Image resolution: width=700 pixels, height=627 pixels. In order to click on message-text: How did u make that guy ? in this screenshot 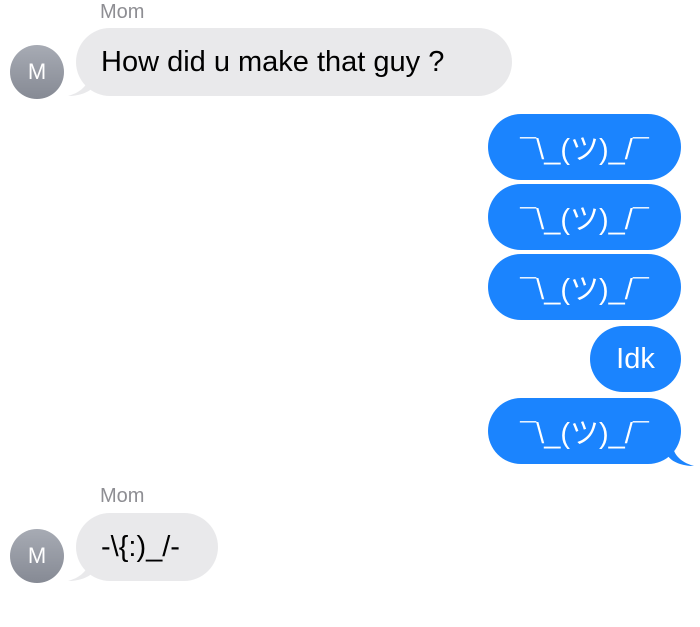, I will do `click(273, 61)`.